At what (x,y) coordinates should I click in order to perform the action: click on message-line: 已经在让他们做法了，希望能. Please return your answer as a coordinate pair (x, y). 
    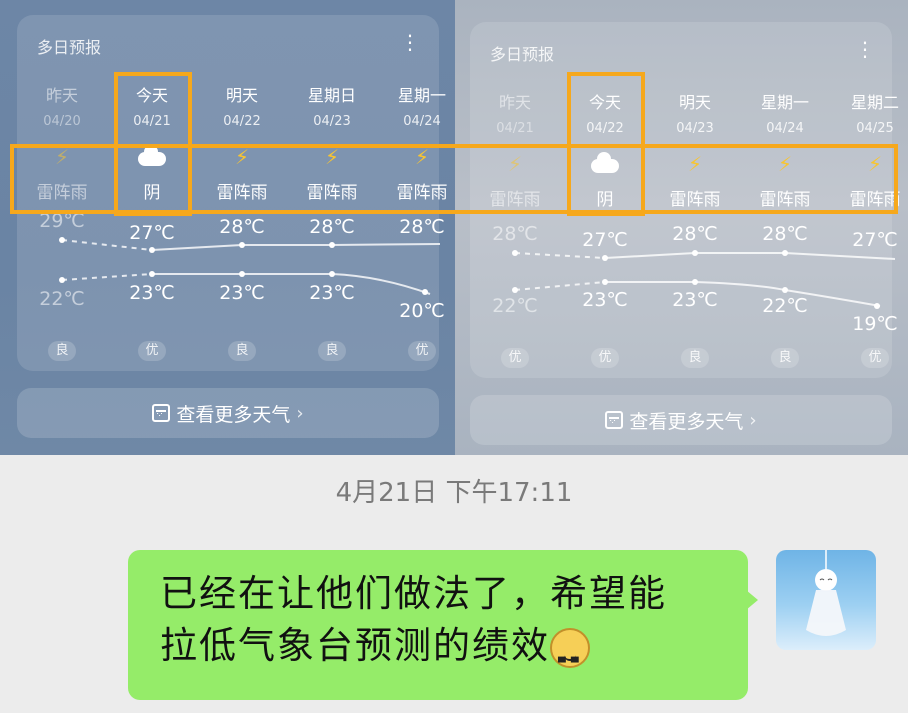
    Looking at the image, I should click on (413, 593).